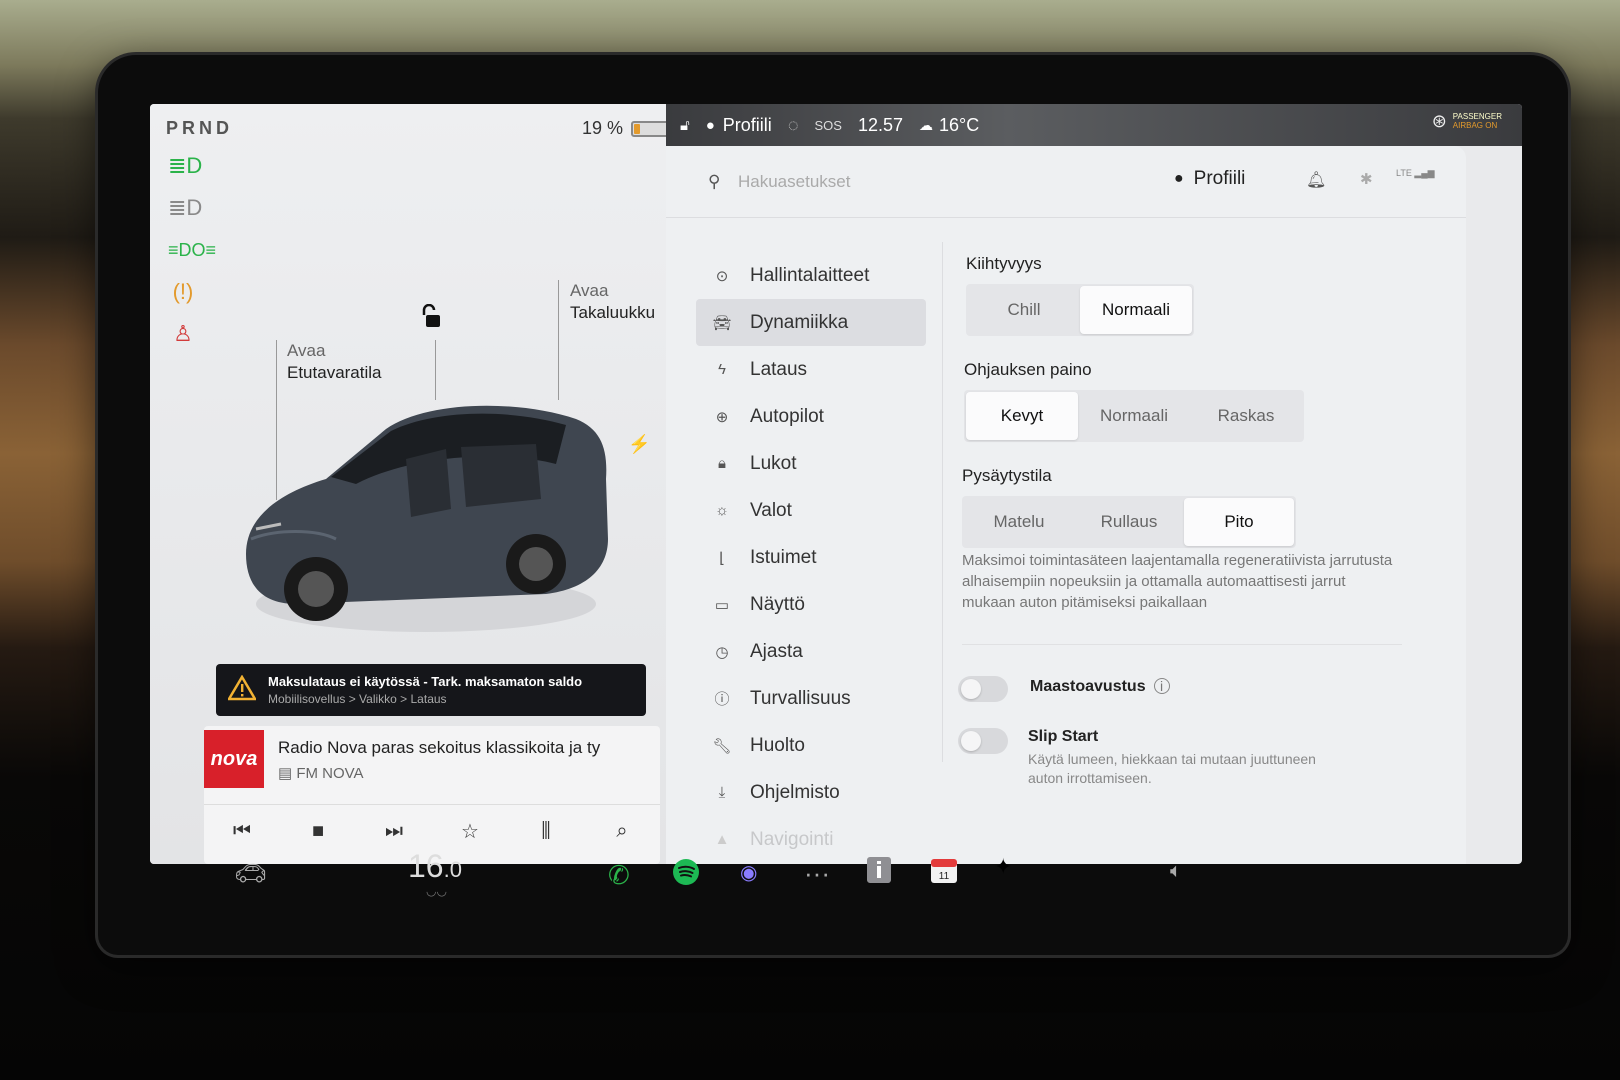 This screenshot has width=1620, height=1080. I want to click on acceleration-normaali-button: Normaali, so click(1136, 310).